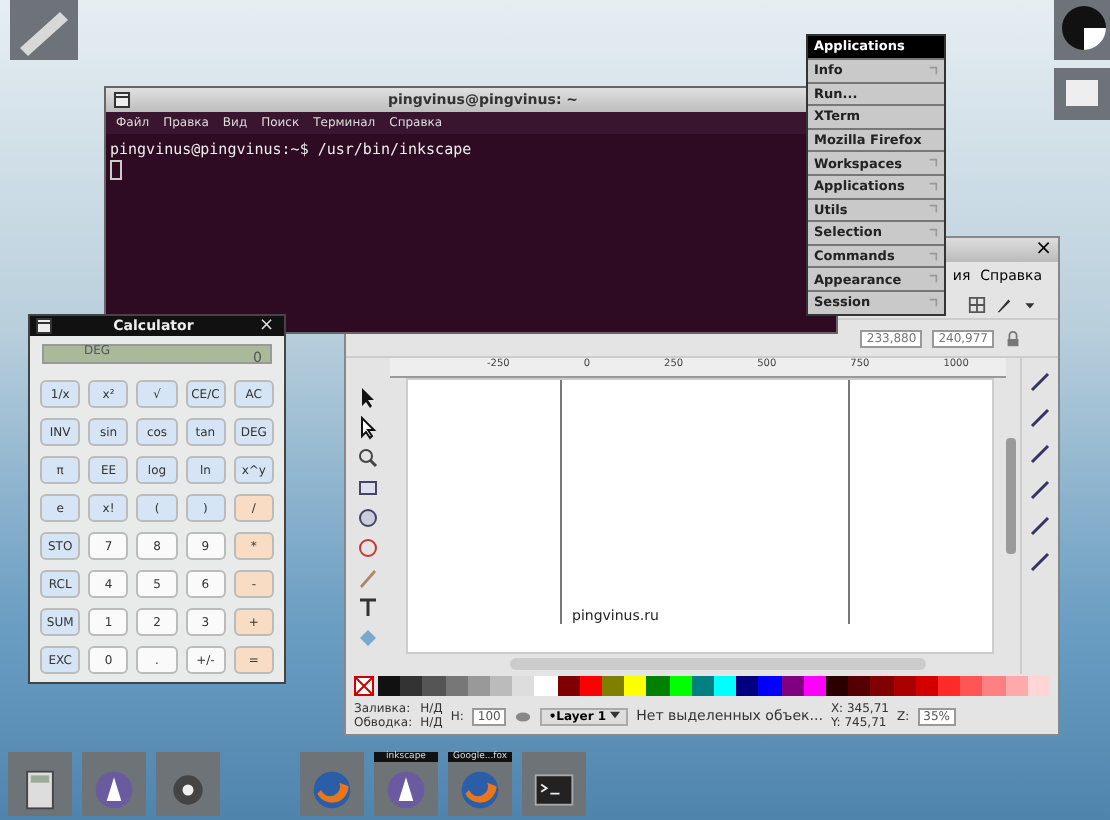 This screenshot has width=1110, height=820. What do you see at coordinates (1003, 304) in the screenshot?
I see `brush-icon` at bounding box center [1003, 304].